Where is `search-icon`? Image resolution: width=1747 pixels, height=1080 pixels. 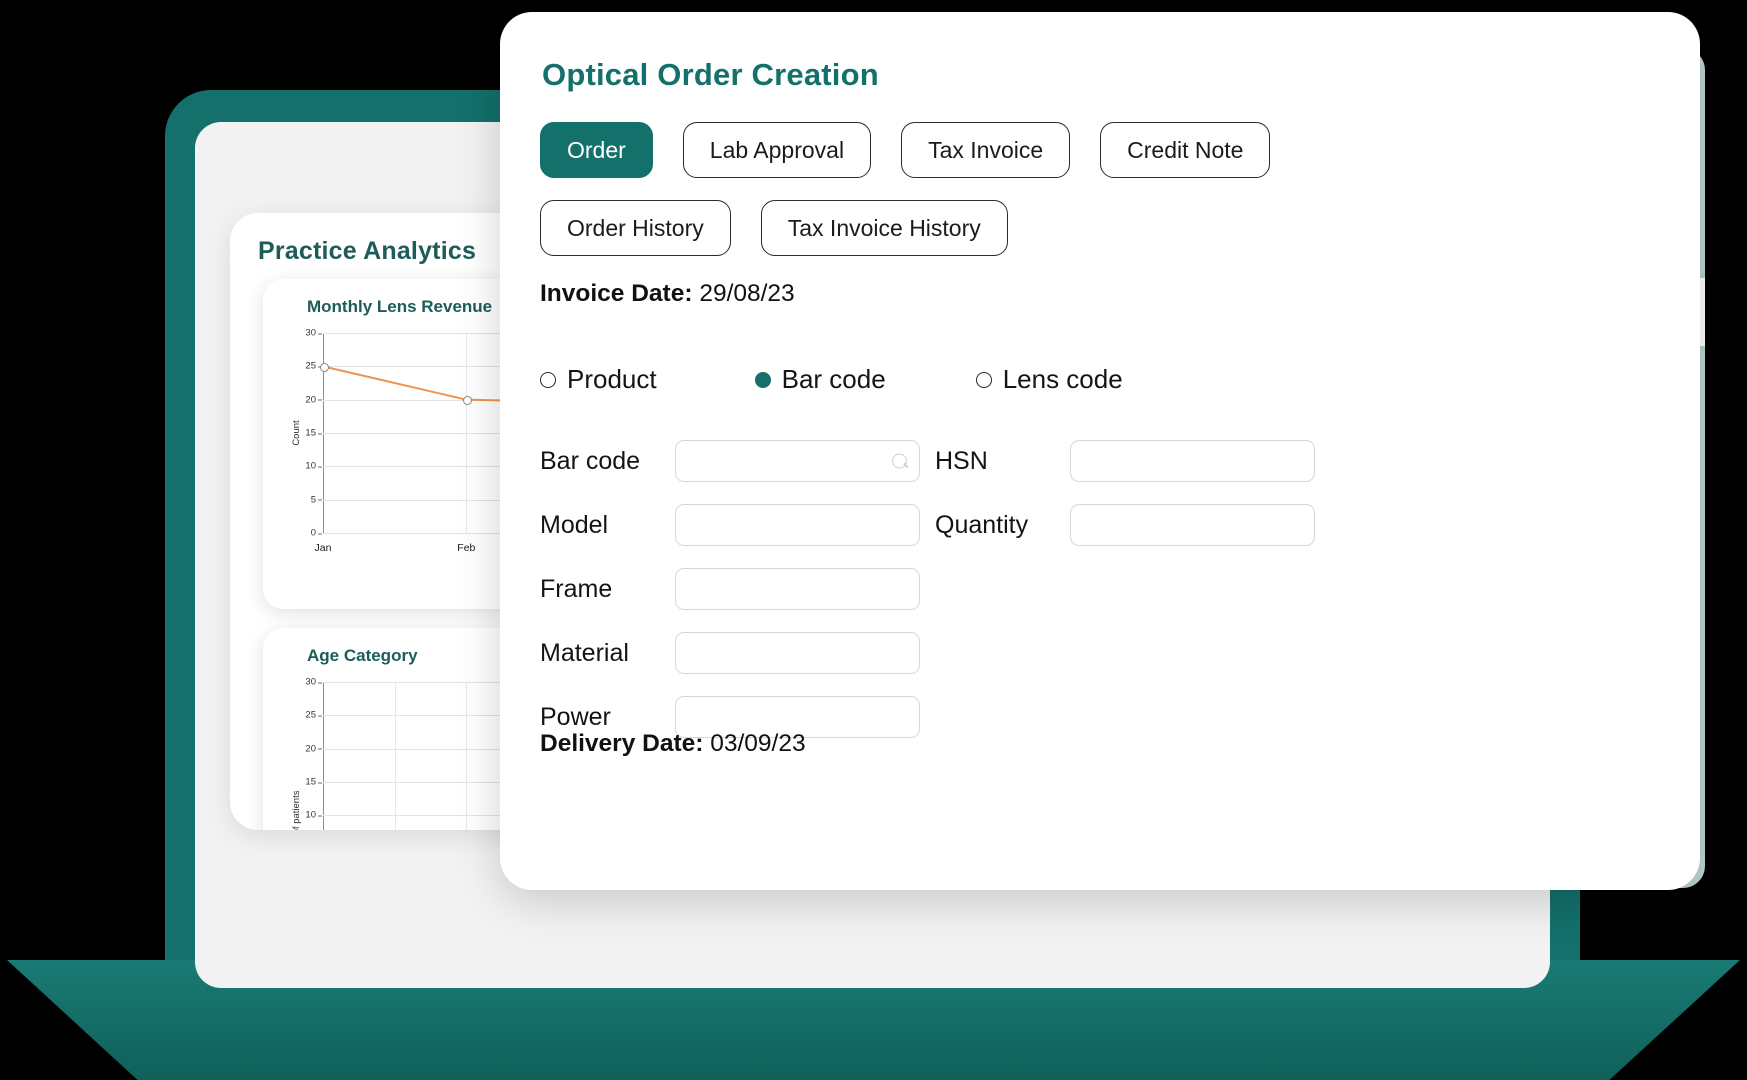 search-icon is located at coordinates (899, 461).